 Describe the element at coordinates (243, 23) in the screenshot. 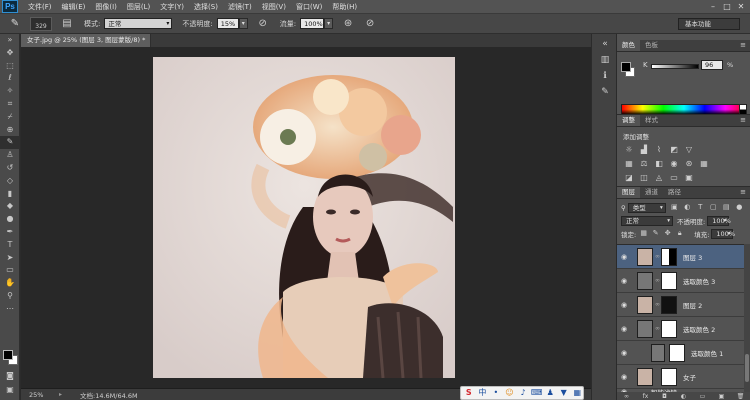

I see `opacity-dropdown-icon: ▾` at that location.